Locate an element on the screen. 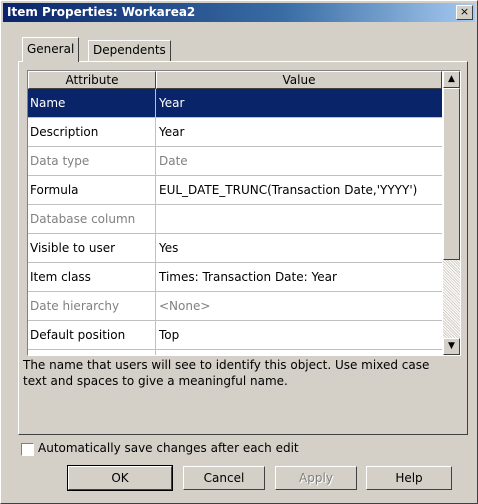  property-row: Default aggregate<None> is located at coordinates (235, 352).